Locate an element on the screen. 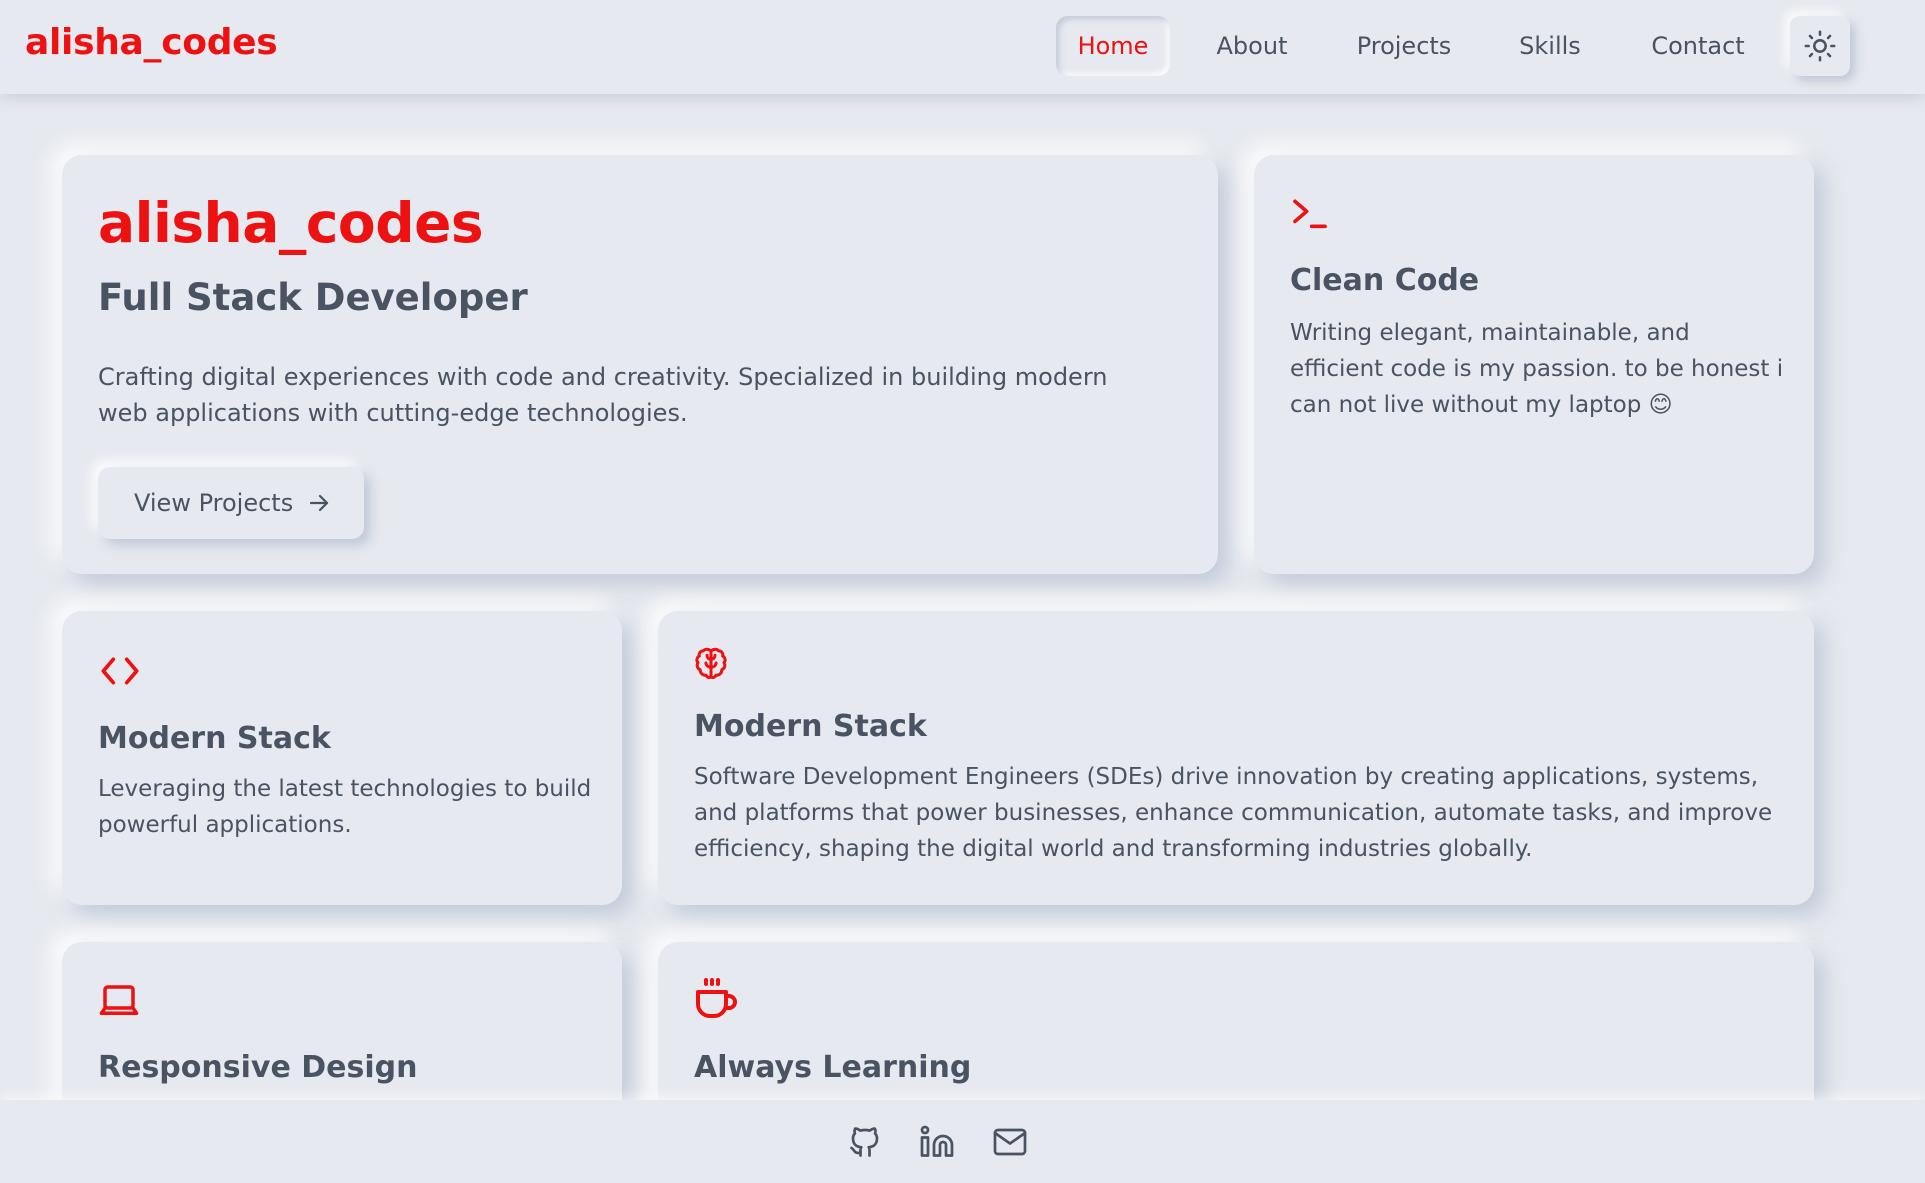 The image size is (1925, 1183). view-projects-label: View Projects is located at coordinates (214, 503).